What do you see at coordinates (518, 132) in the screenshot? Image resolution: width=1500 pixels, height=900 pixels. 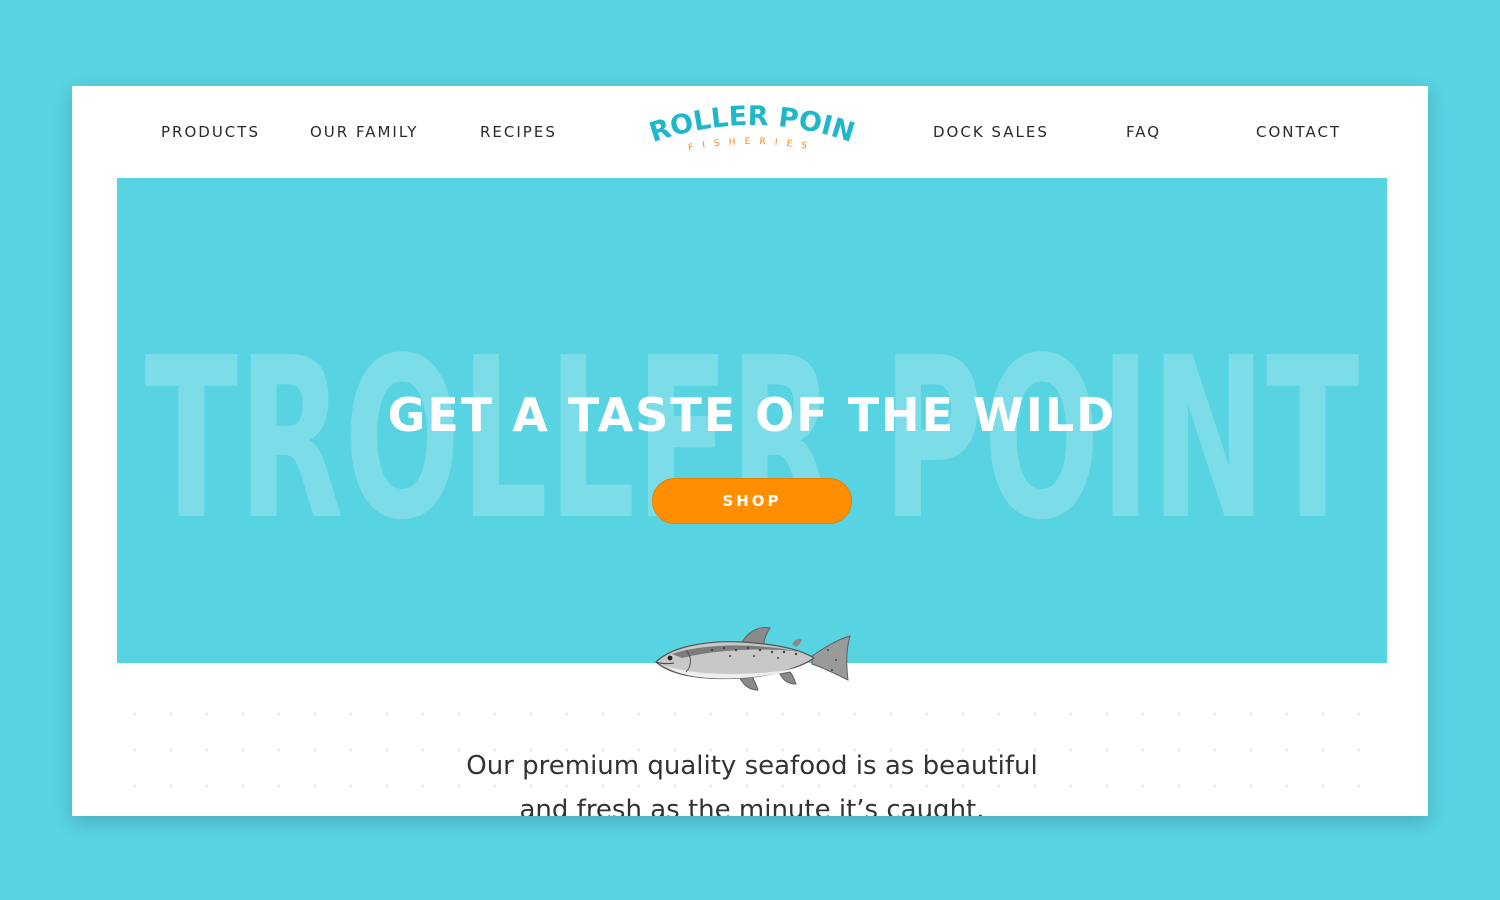 I see `nav-item-recipes: RECIPES` at bounding box center [518, 132].